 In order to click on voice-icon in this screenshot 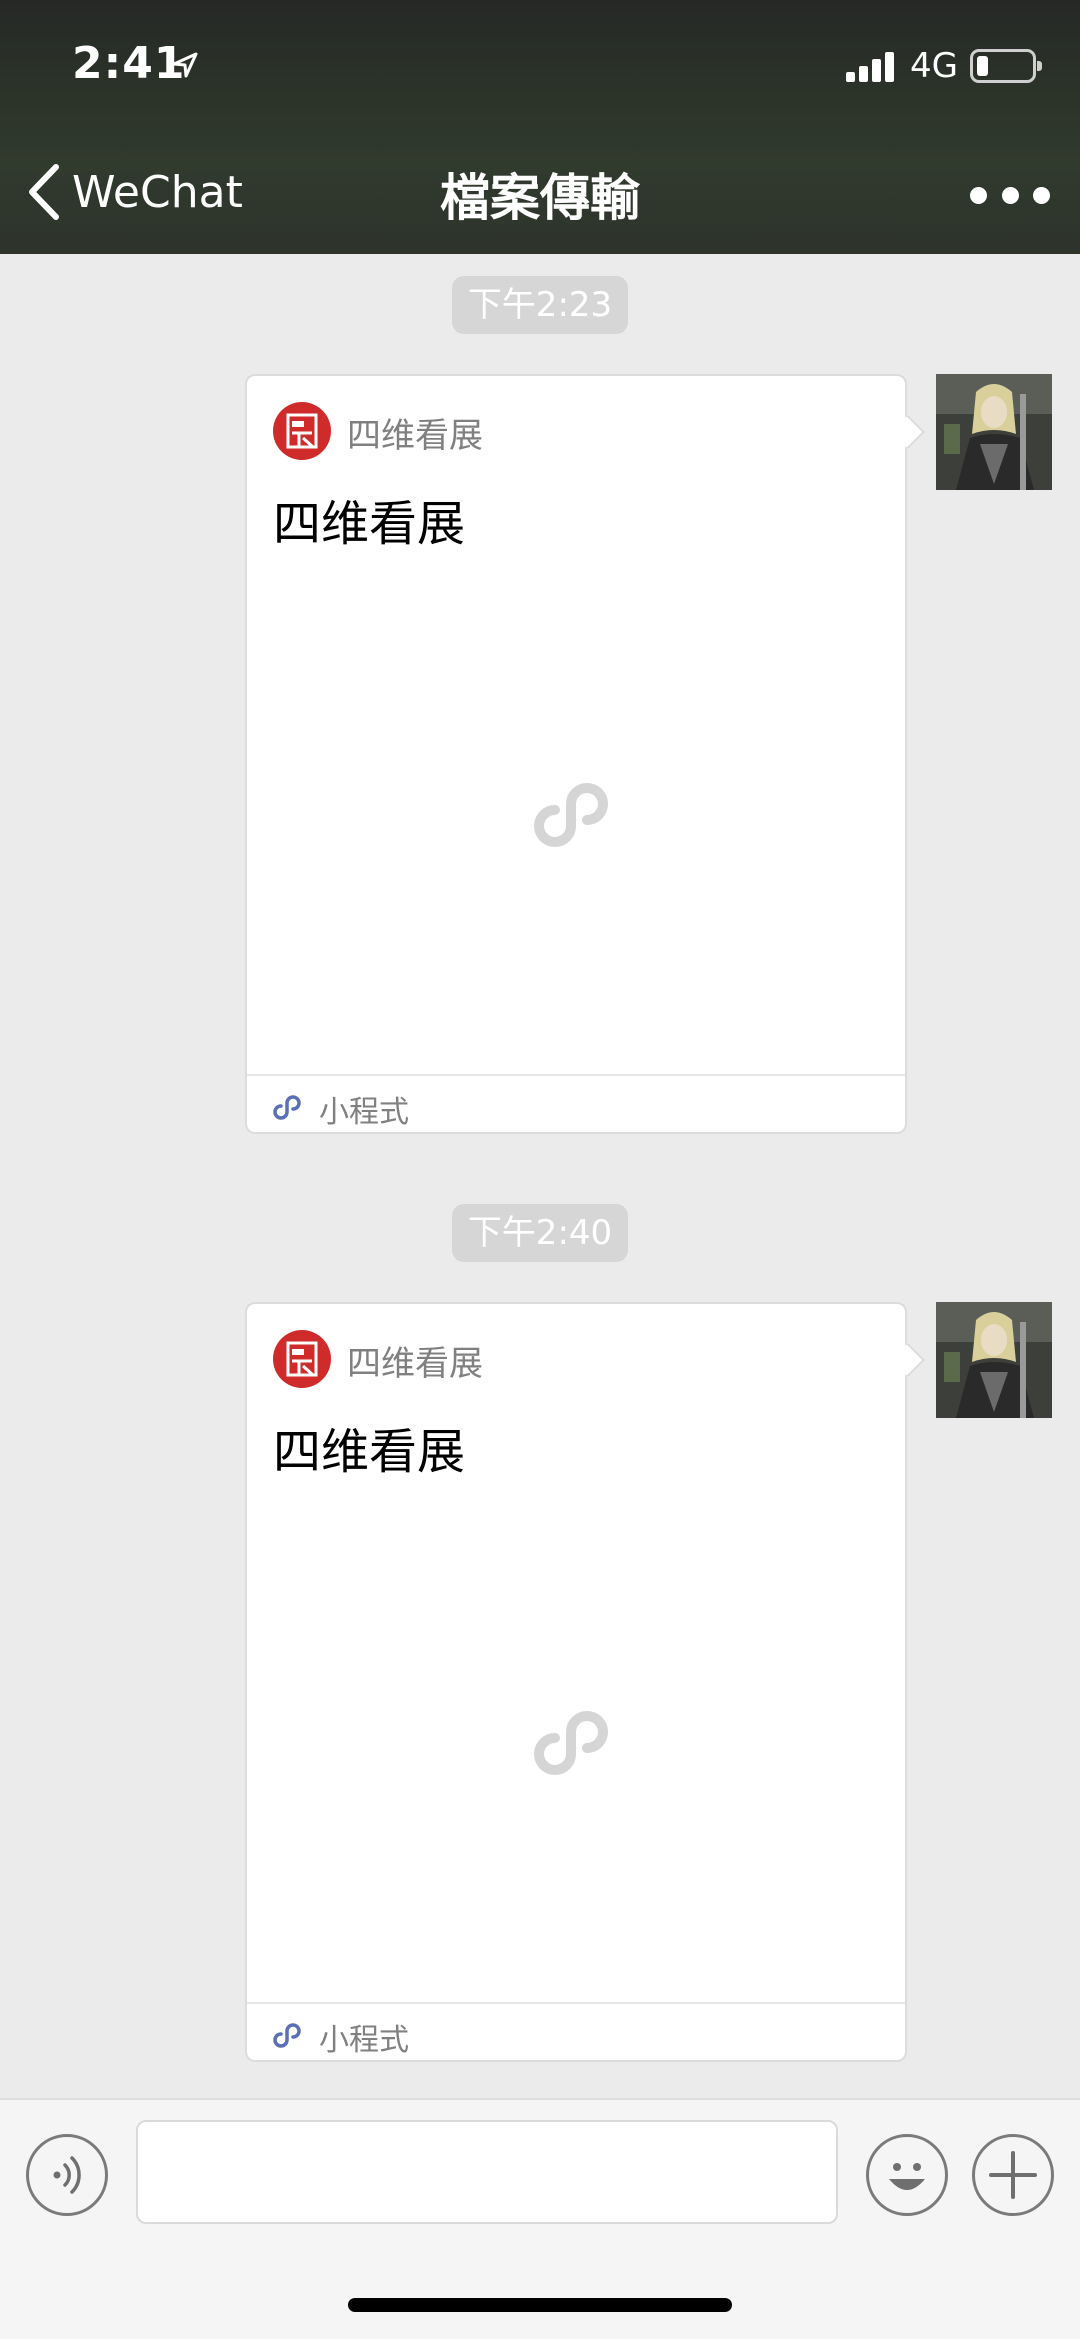, I will do `click(67, 2175)`.